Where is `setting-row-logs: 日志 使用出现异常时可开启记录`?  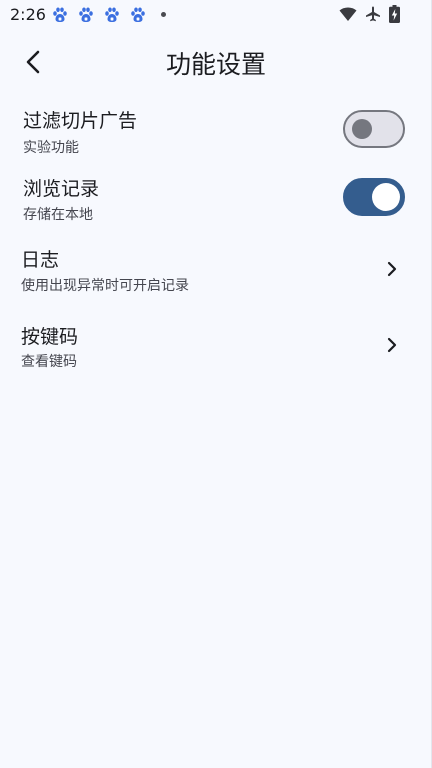
setting-row-logs: 日志 使用出现异常时可开启记录 is located at coordinates (216, 271).